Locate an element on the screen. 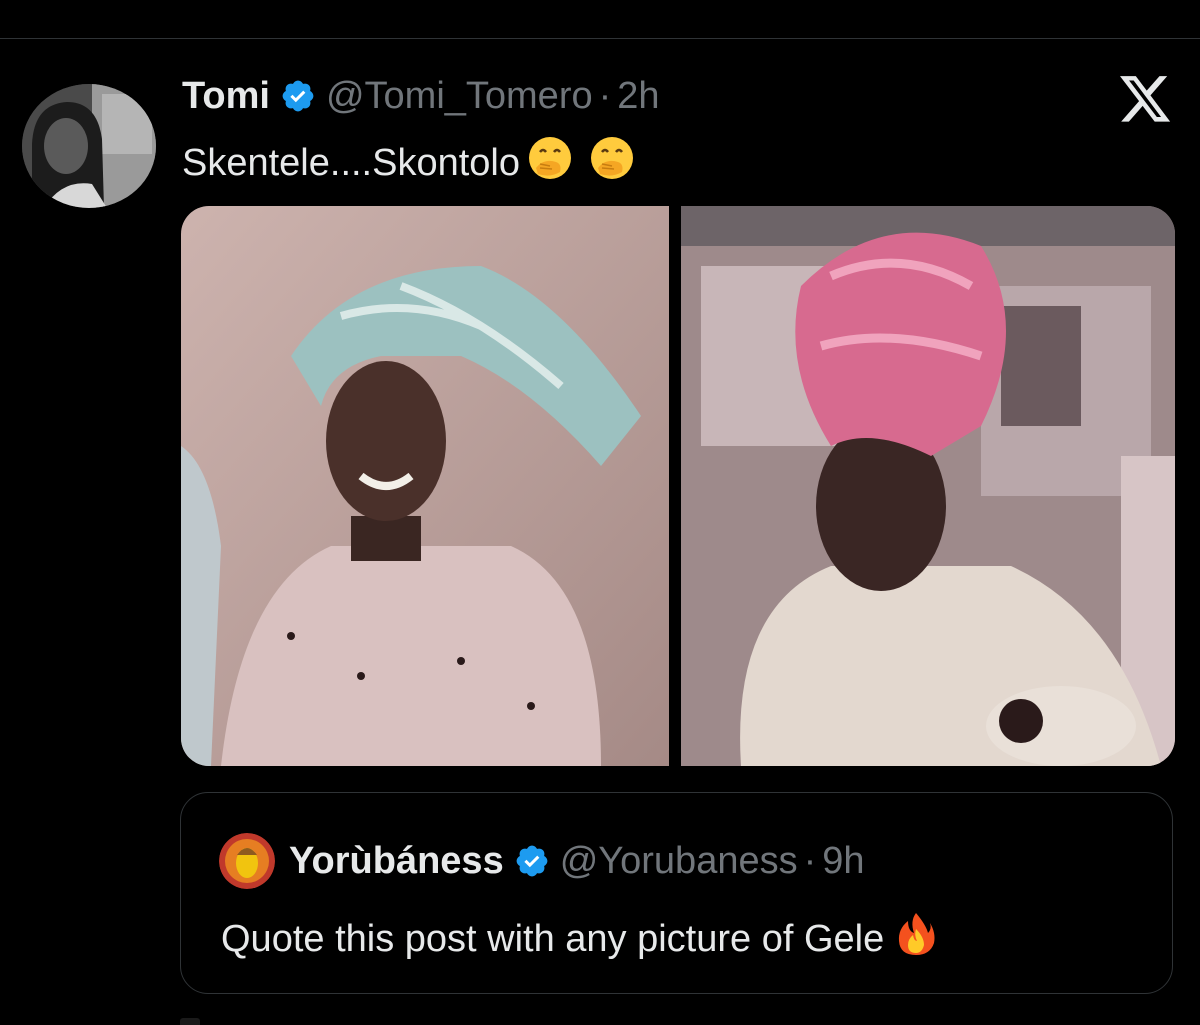  quoted-tweet-header: Yorùbáness @Yorubaness · 9h is located at coordinates (542, 861).